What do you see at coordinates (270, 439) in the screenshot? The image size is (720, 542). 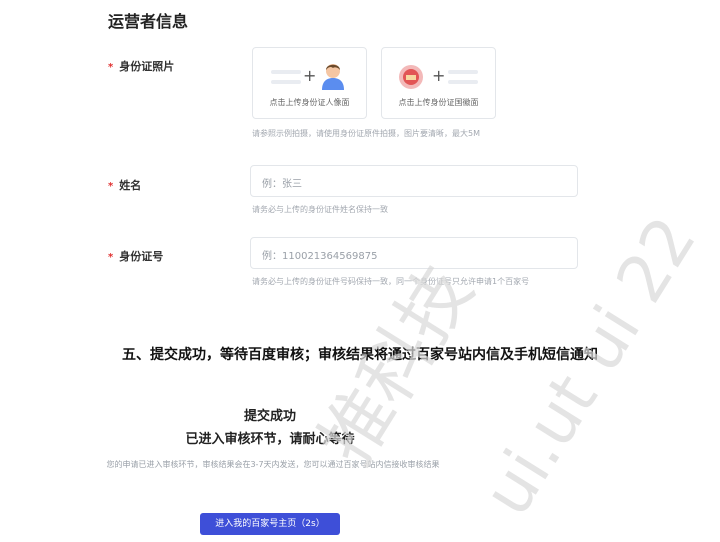 I see `success-subtitle: 已进入审核环节，请耐心等待` at bounding box center [270, 439].